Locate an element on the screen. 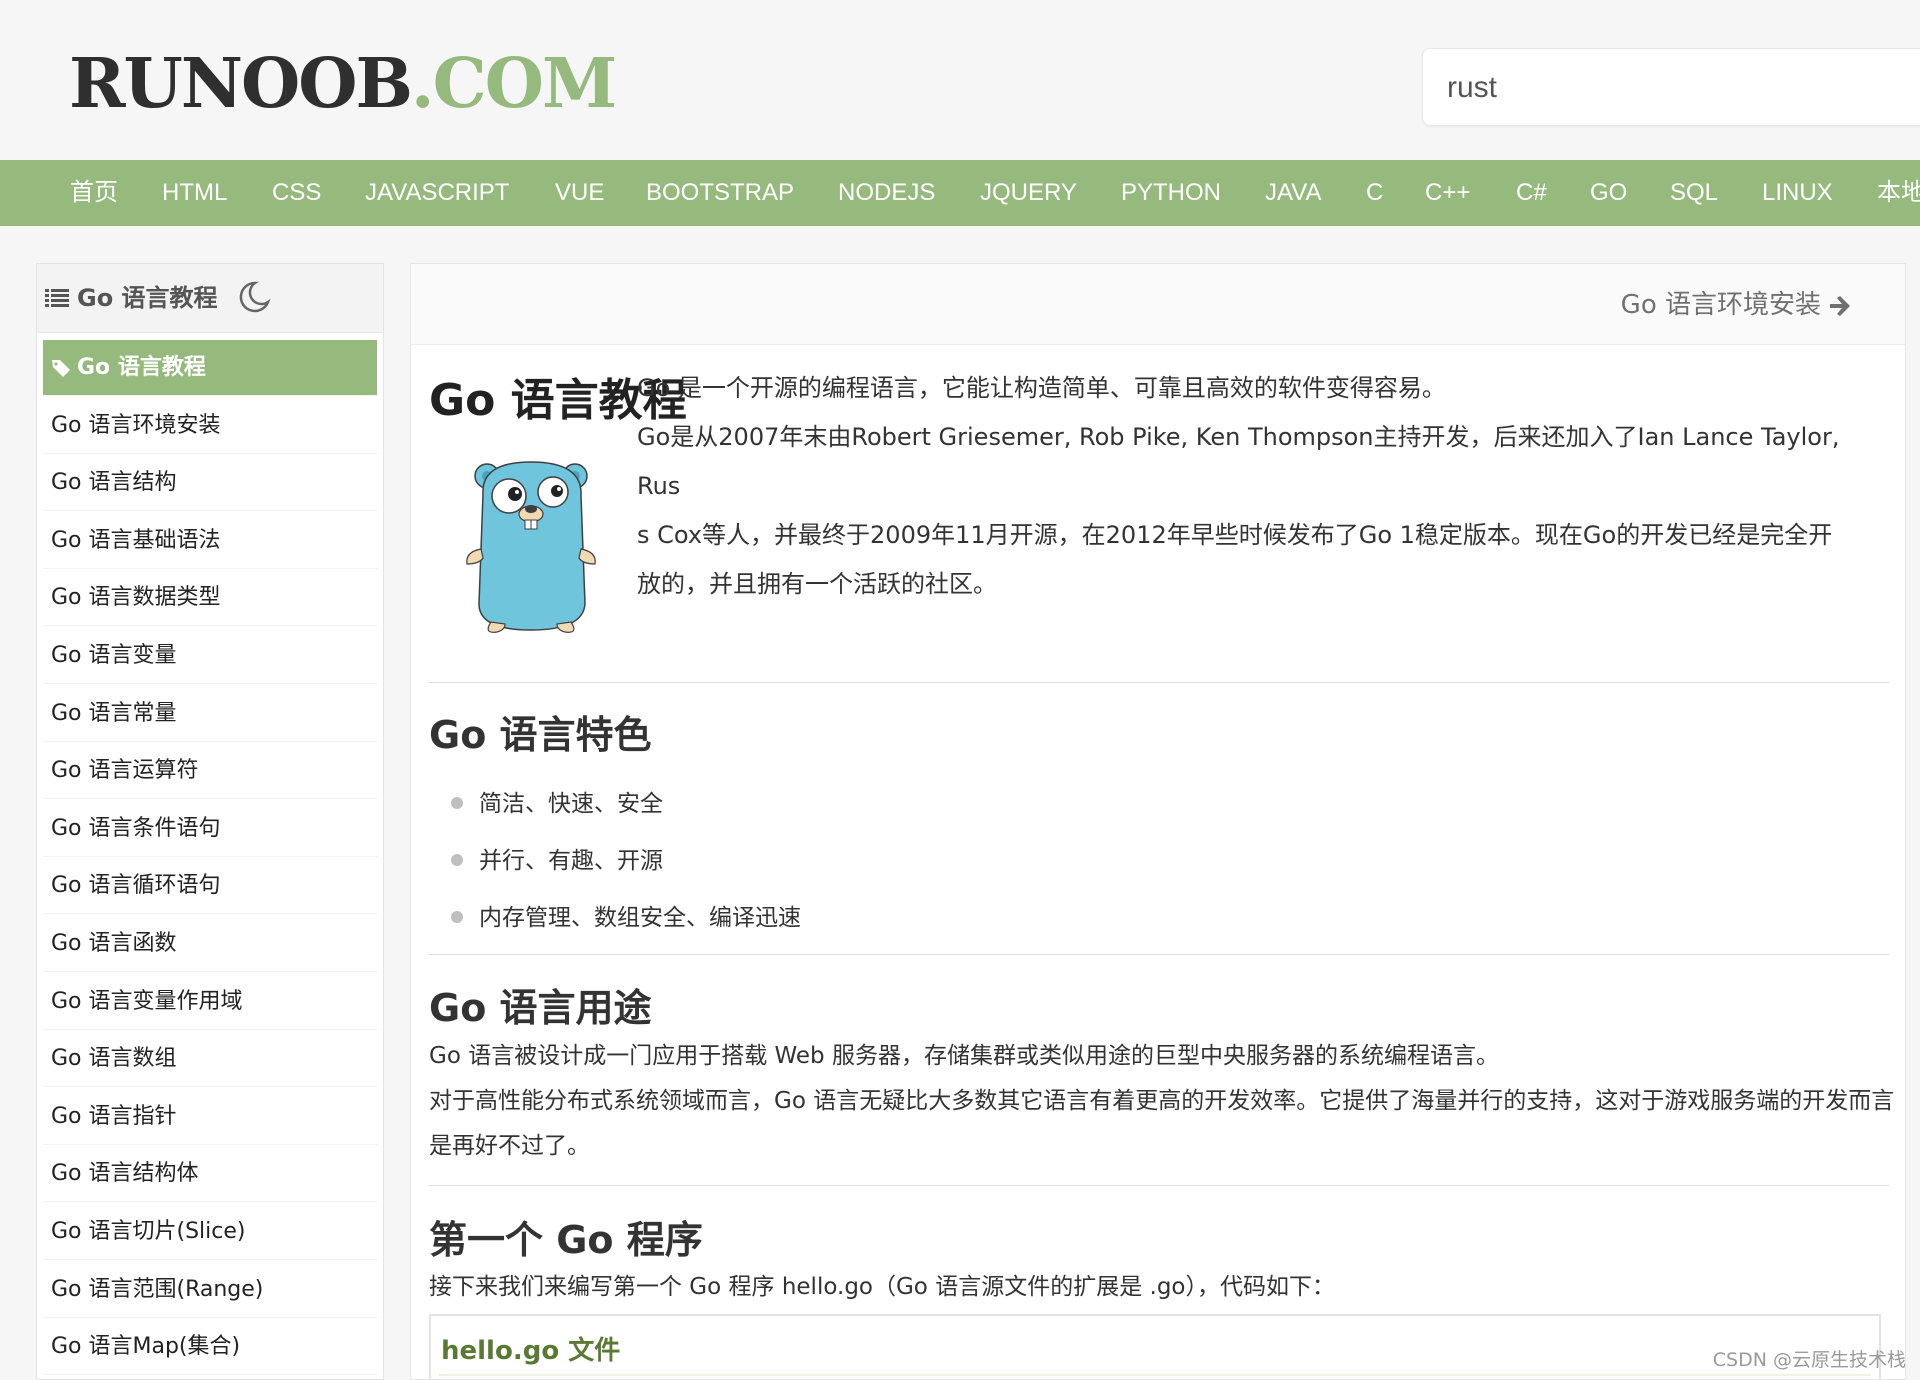  sidebar-item-label: Go 语言函数 is located at coordinates (114, 943).